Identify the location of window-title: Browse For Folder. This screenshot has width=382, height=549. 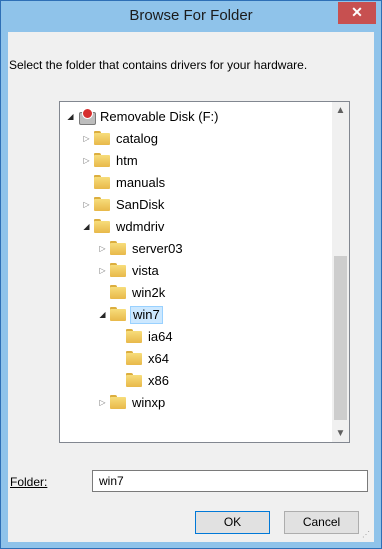
(191, 15).